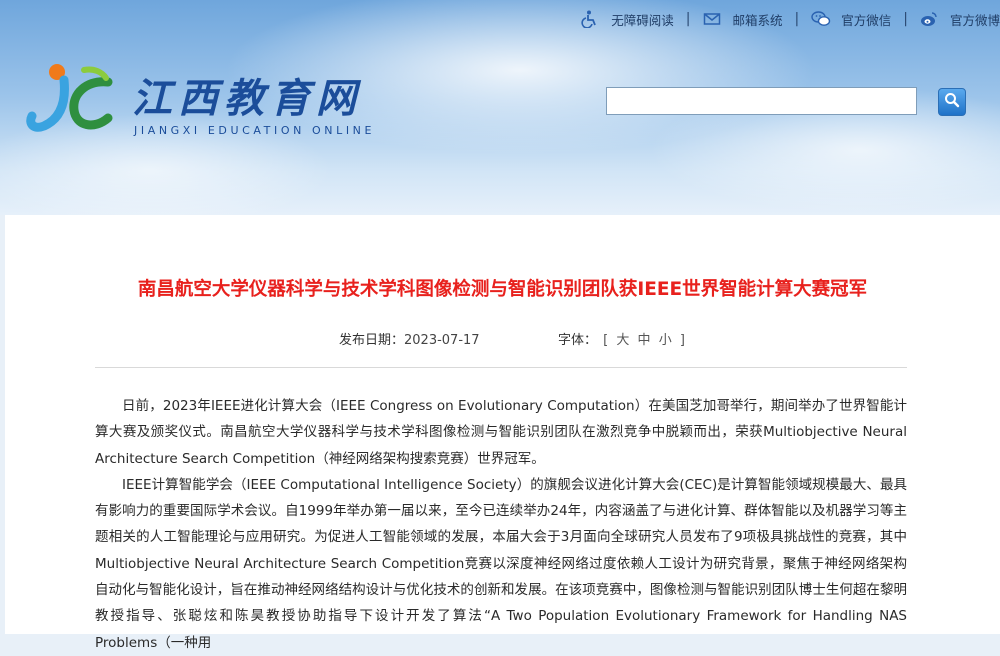  I want to click on site-logo-mark, so click(69, 100).